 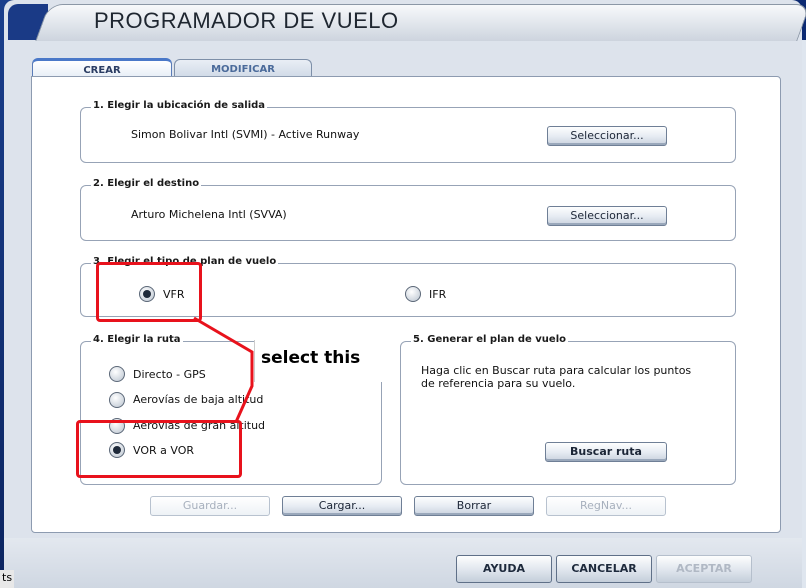 What do you see at coordinates (146, 183) in the screenshot?
I see `destination-legend: 2. Elegir el destino` at bounding box center [146, 183].